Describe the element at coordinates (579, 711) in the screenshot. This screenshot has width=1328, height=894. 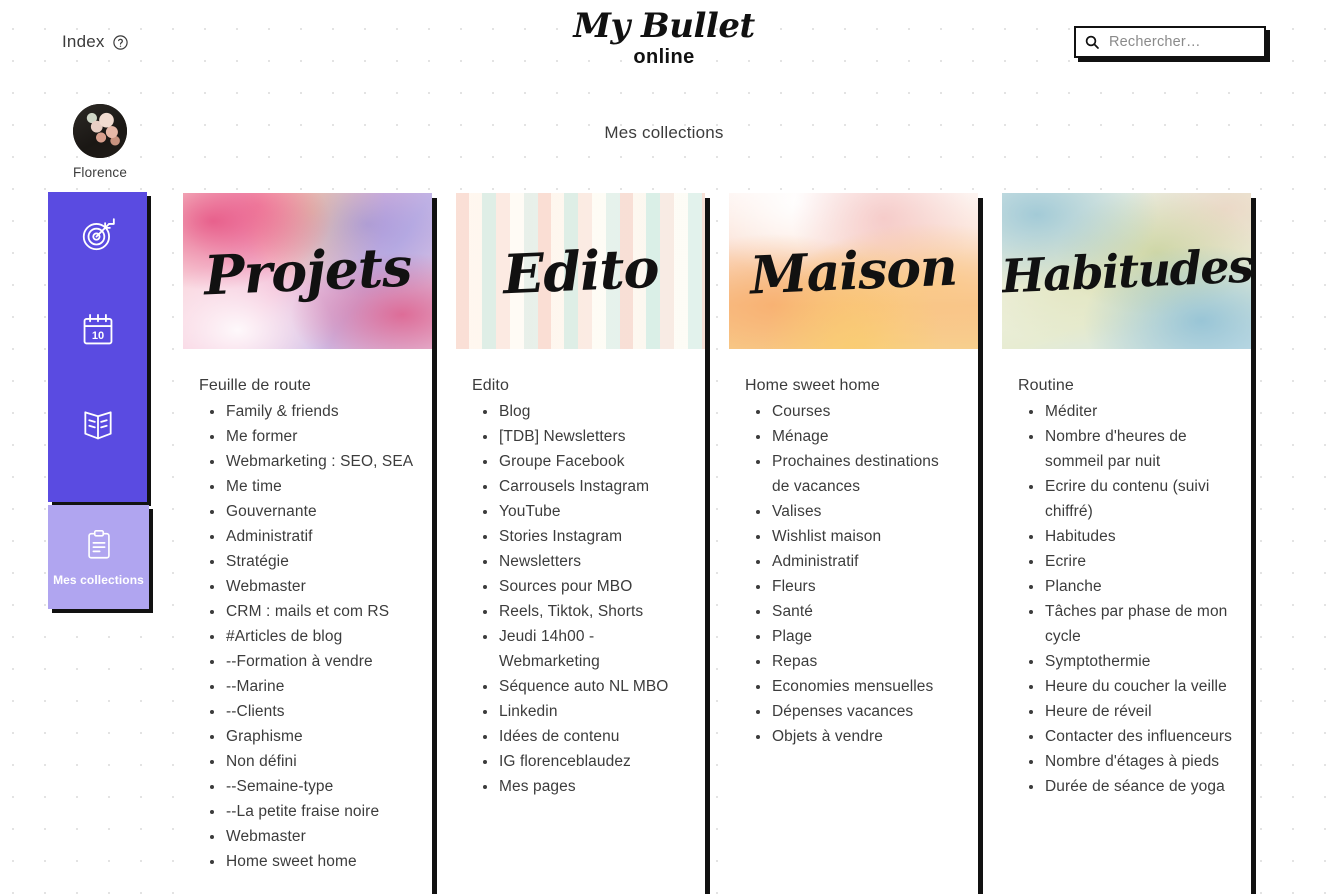
I see `list-item: Linkedin` at that location.